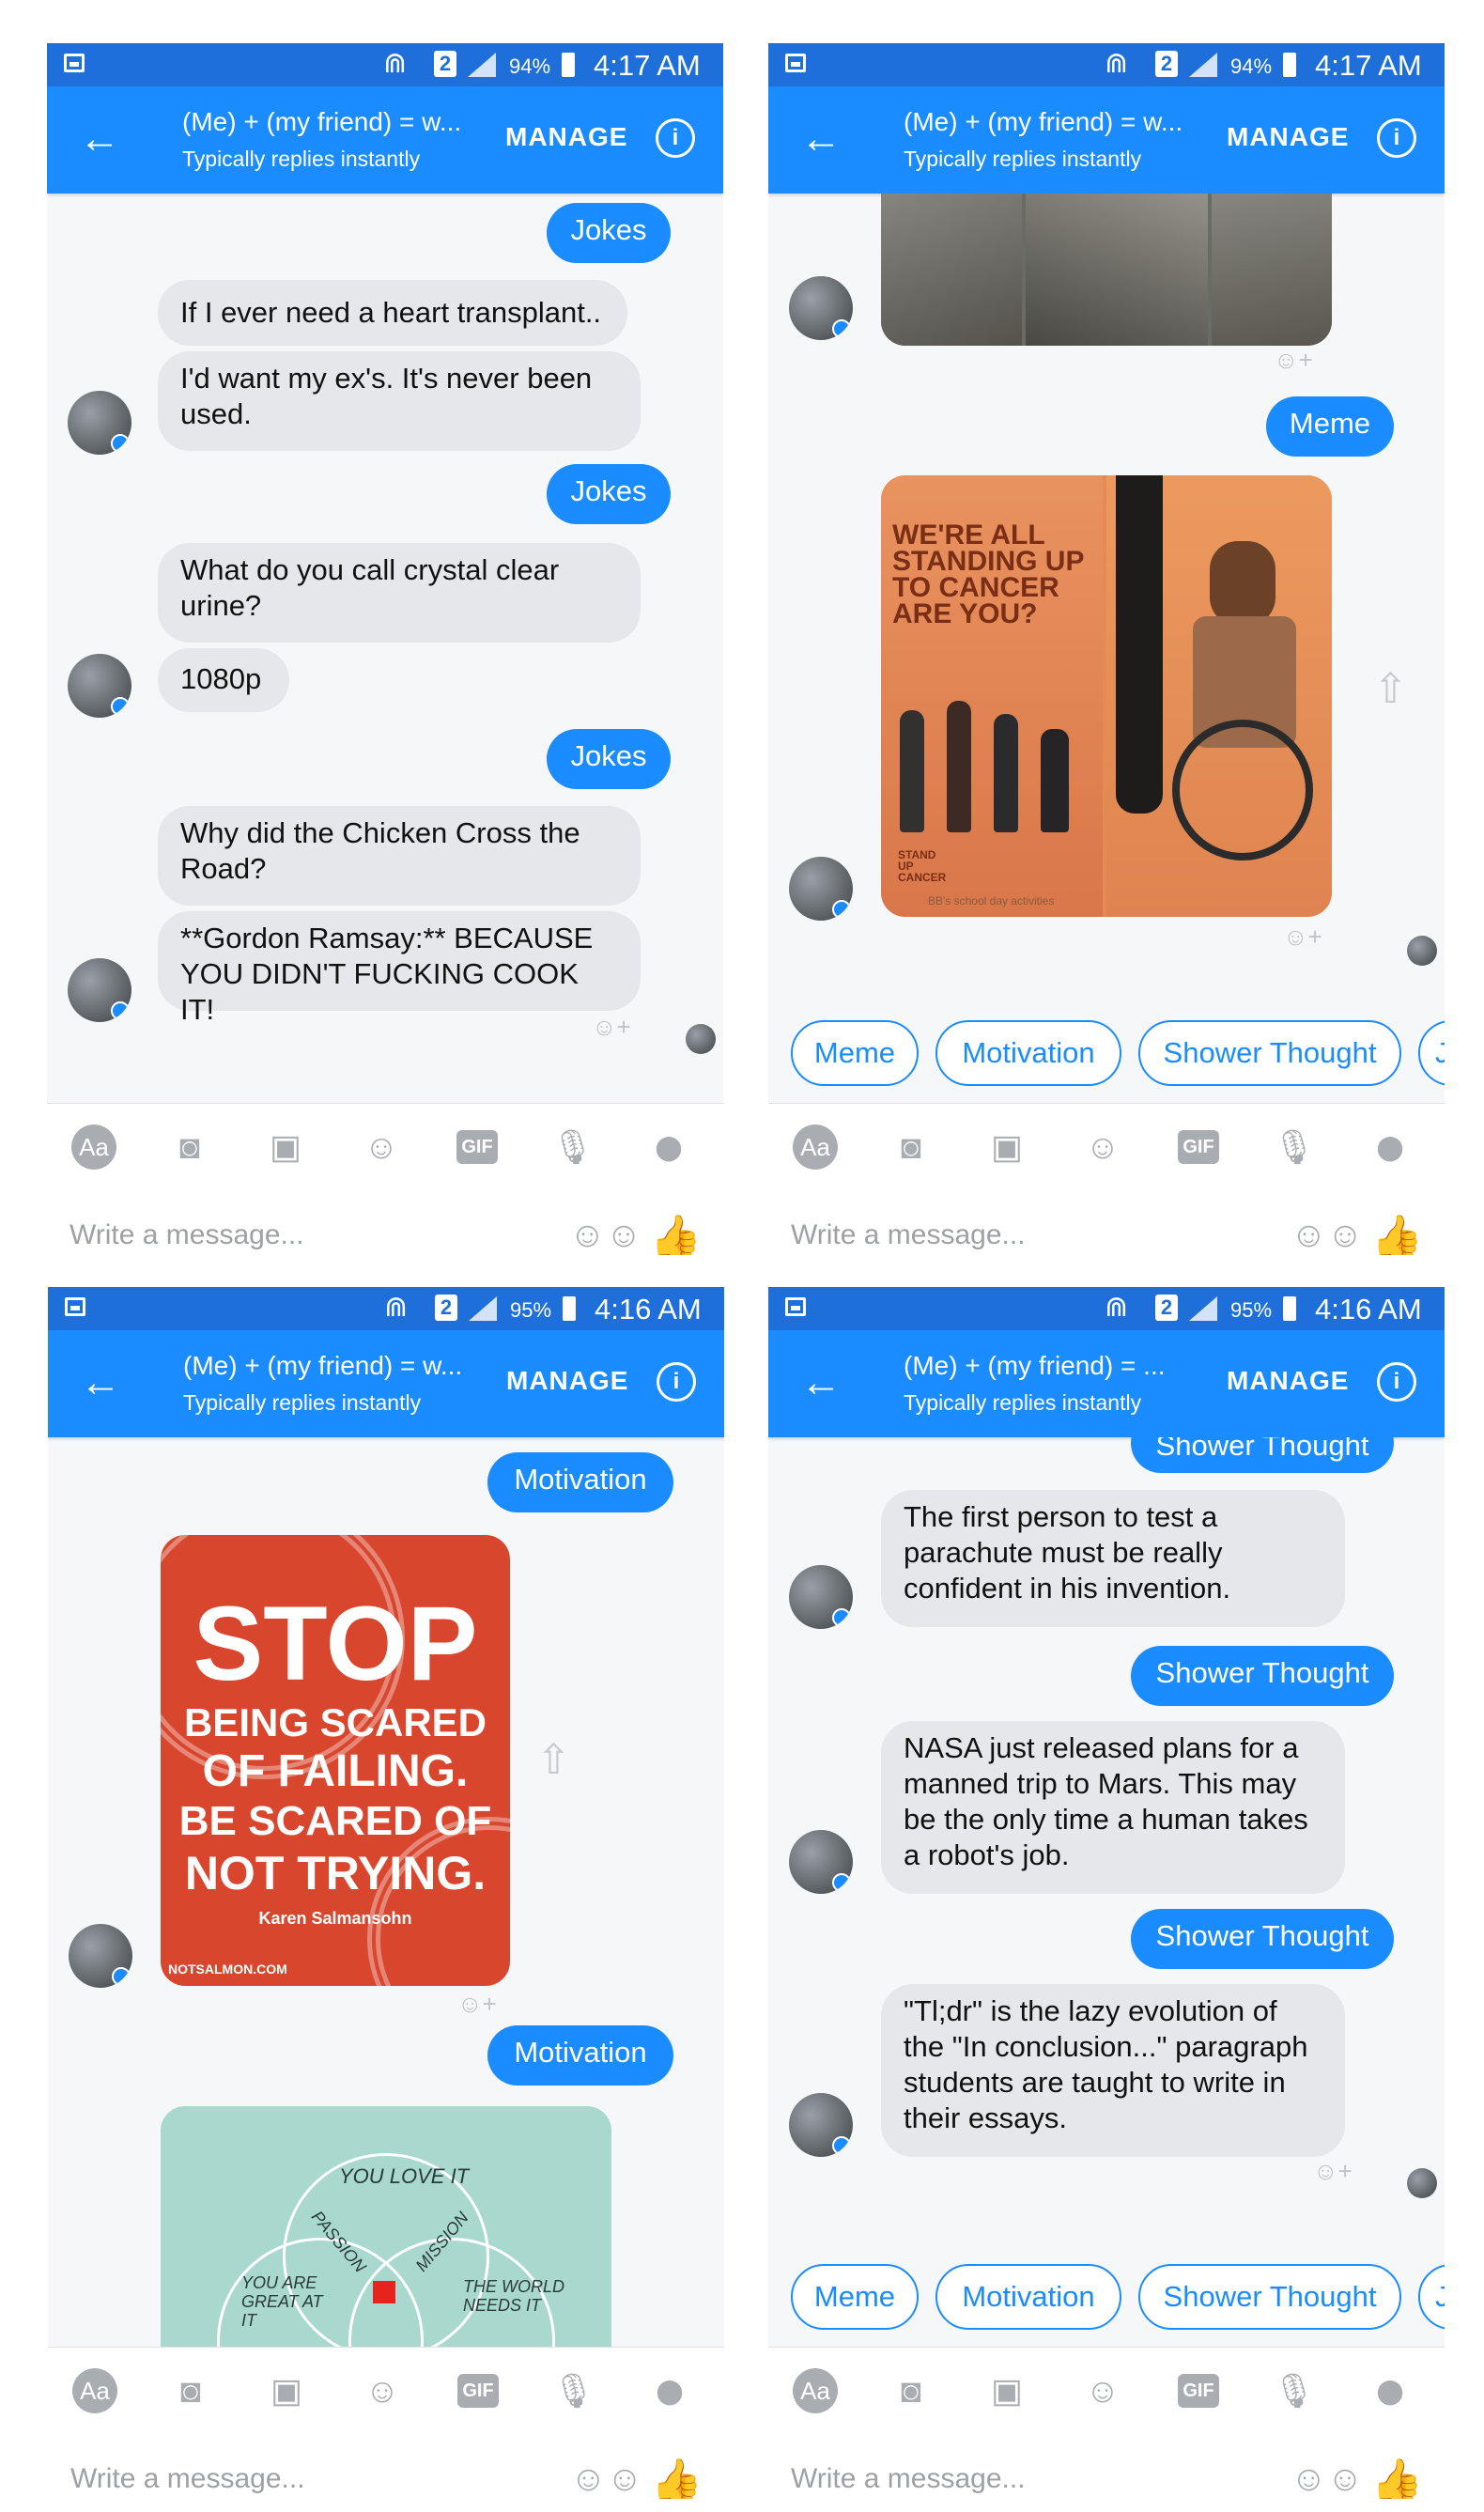  What do you see at coordinates (399, 401) in the screenshot?
I see `received-message: I'd want my ex's. It's never been used.` at bounding box center [399, 401].